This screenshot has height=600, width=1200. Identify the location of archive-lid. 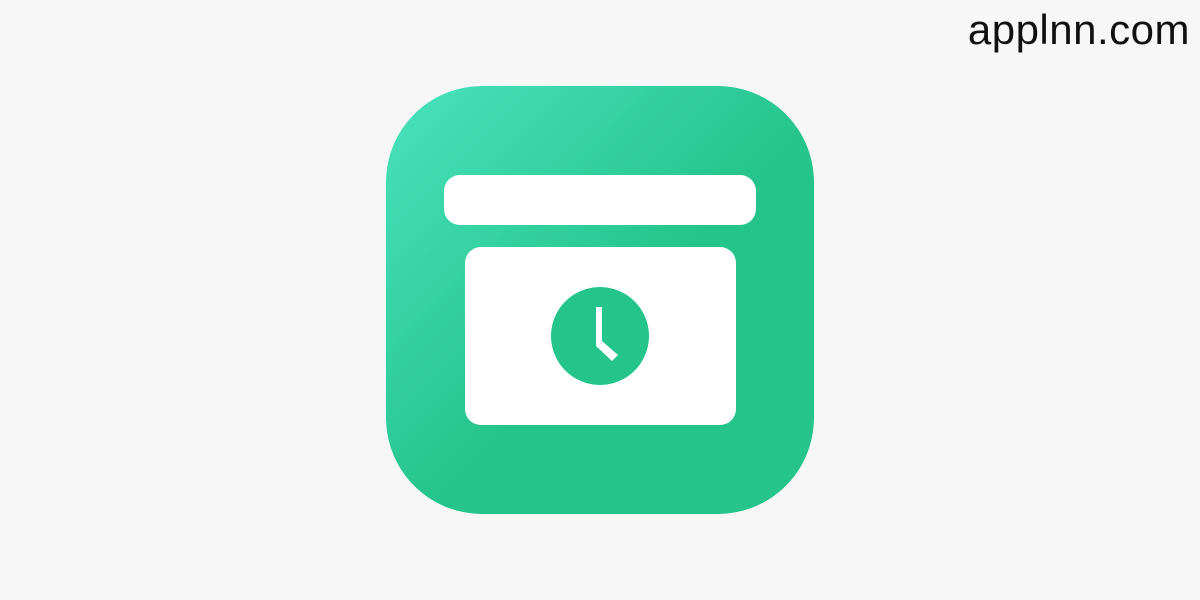
(600, 200).